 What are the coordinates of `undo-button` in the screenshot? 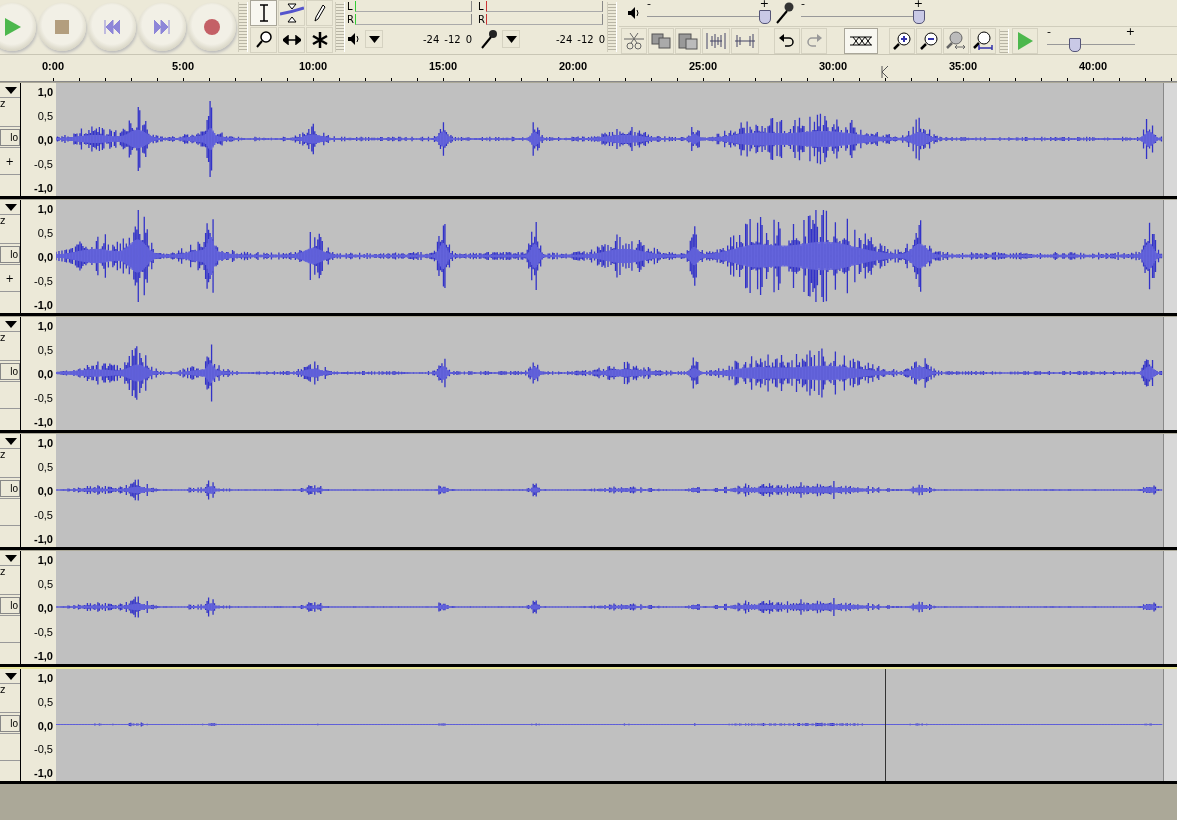 It's located at (787, 40).